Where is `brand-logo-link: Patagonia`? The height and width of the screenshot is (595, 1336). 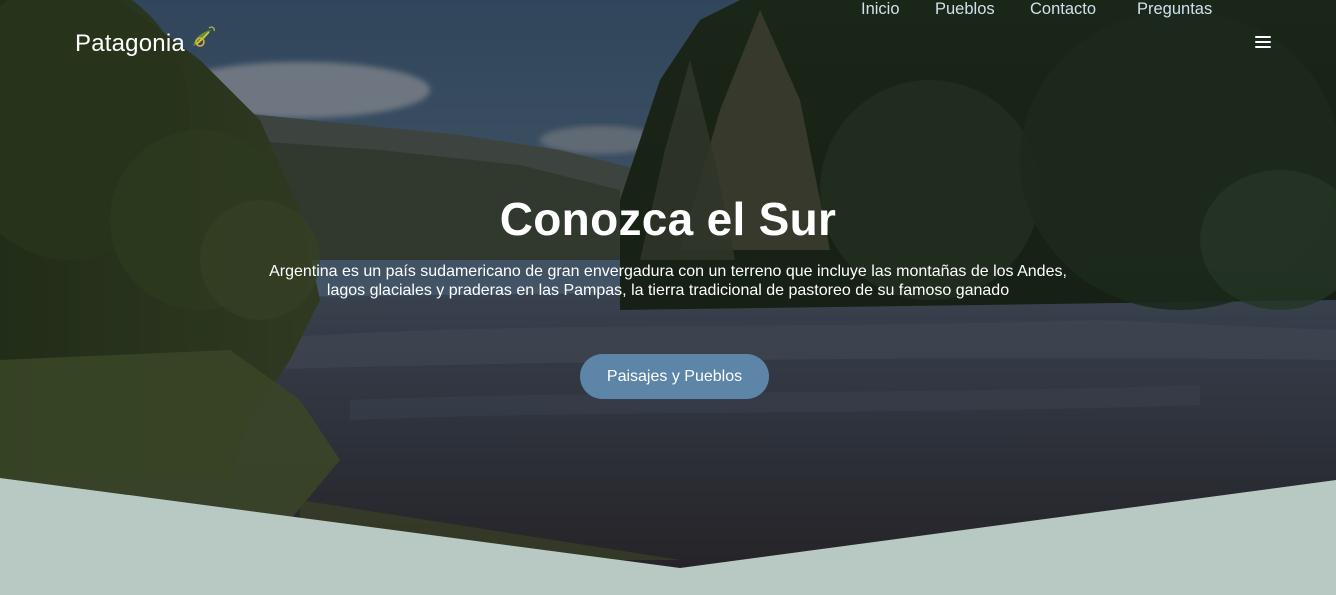 brand-logo-link: Patagonia is located at coordinates (146, 42).